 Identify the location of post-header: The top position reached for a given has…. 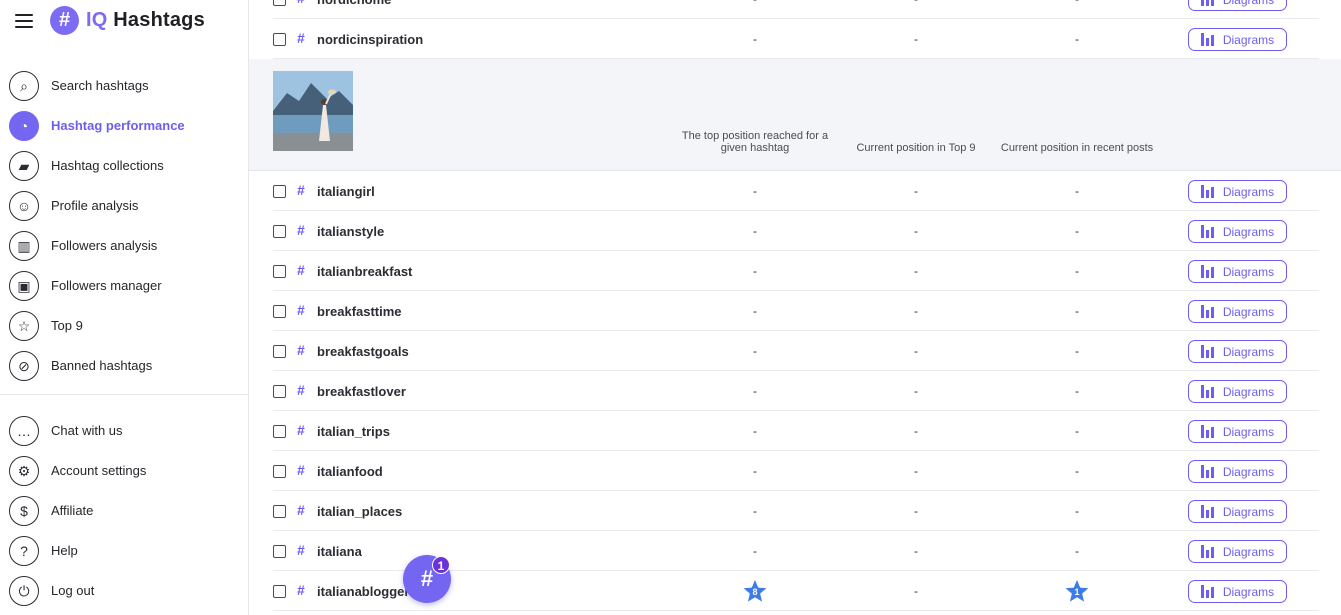
(795, 115).